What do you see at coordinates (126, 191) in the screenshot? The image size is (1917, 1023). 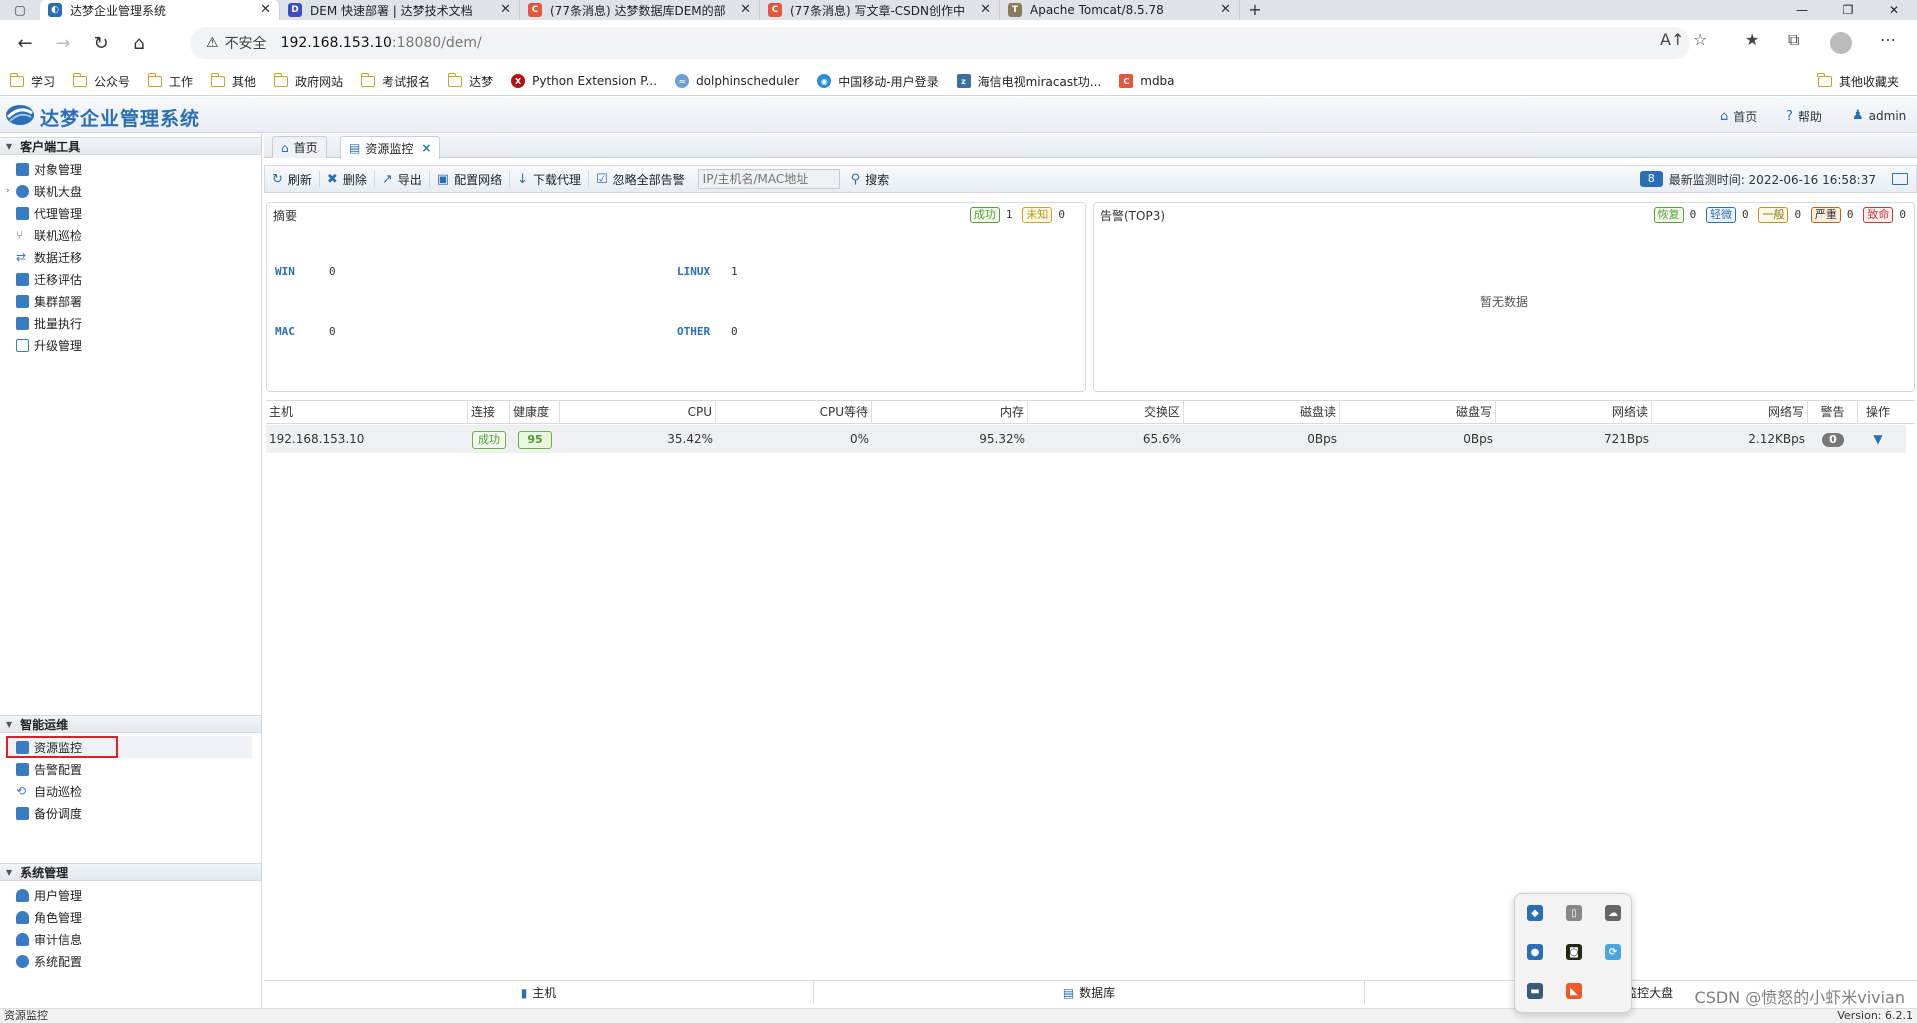 I see `sidebar-item-online-dashboard: › 联机大盘` at bounding box center [126, 191].